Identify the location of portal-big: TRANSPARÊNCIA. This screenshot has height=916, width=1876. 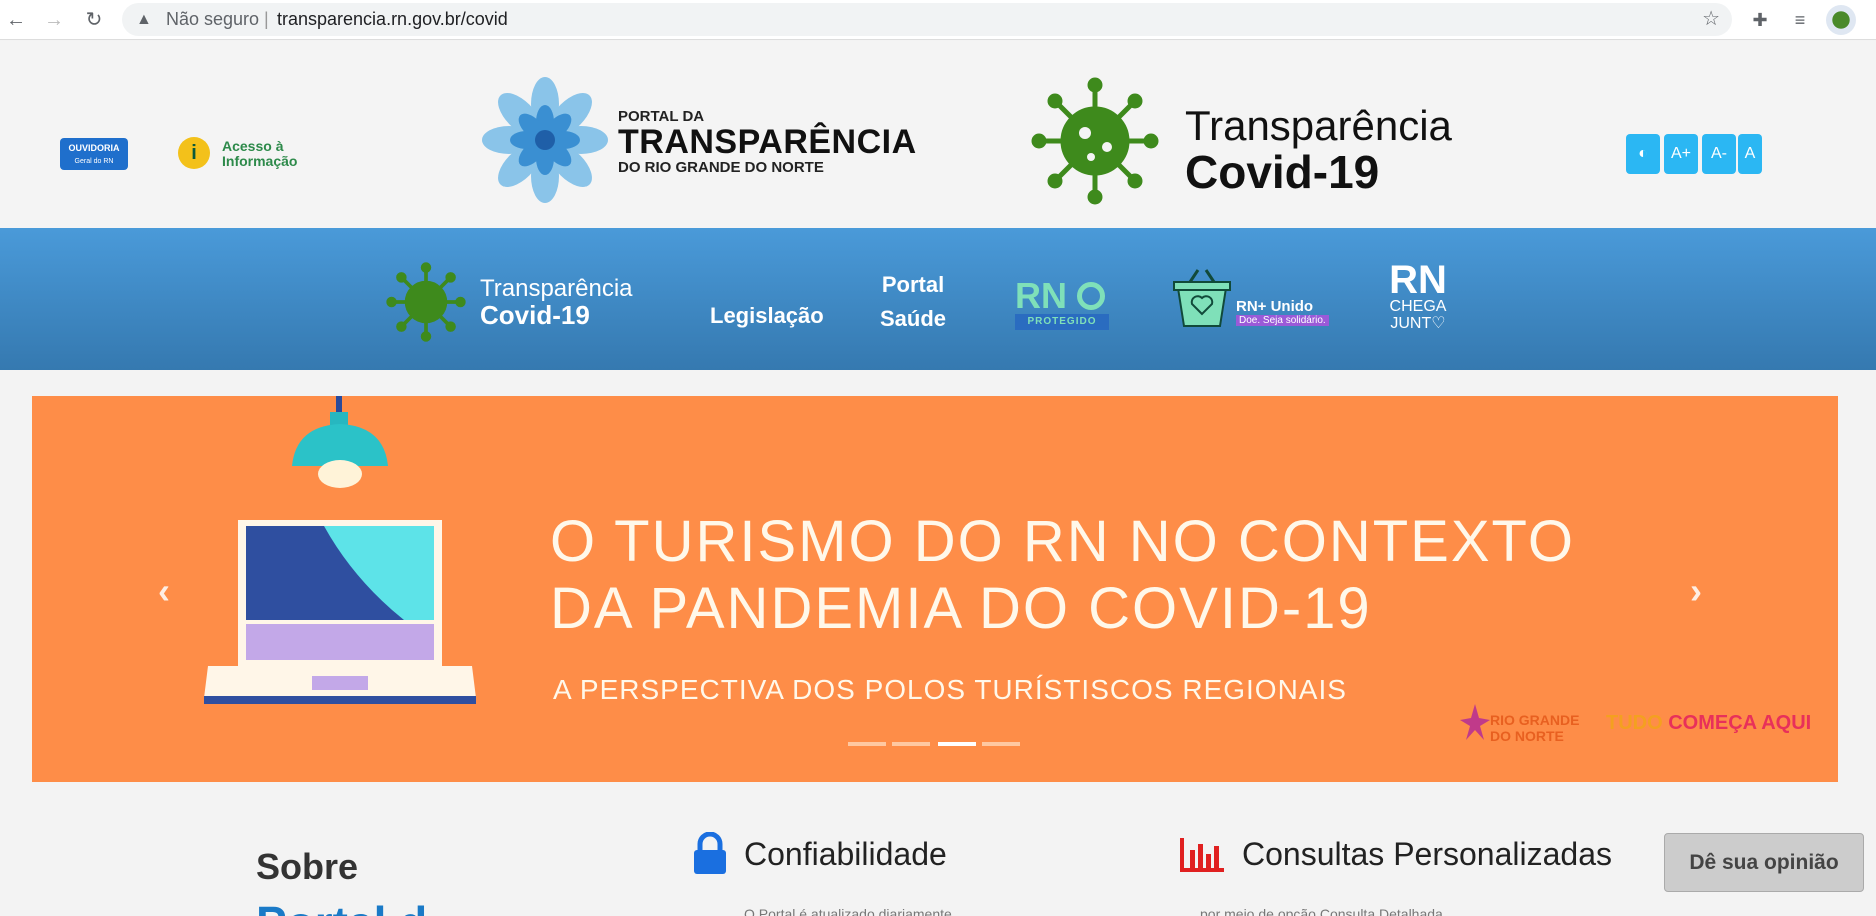
(767, 142).